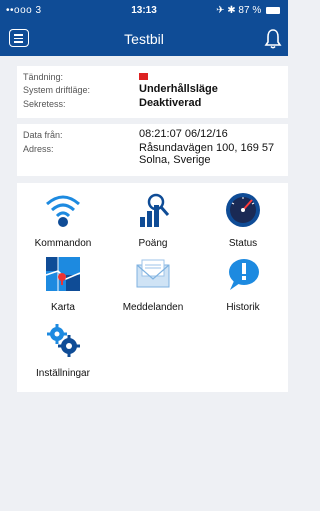 Image resolution: width=320 pixels, height=511 pixels. Describe the element at coordinates (43, 135) in the screenshot. I see `data-from-label: Data från:` at that location.